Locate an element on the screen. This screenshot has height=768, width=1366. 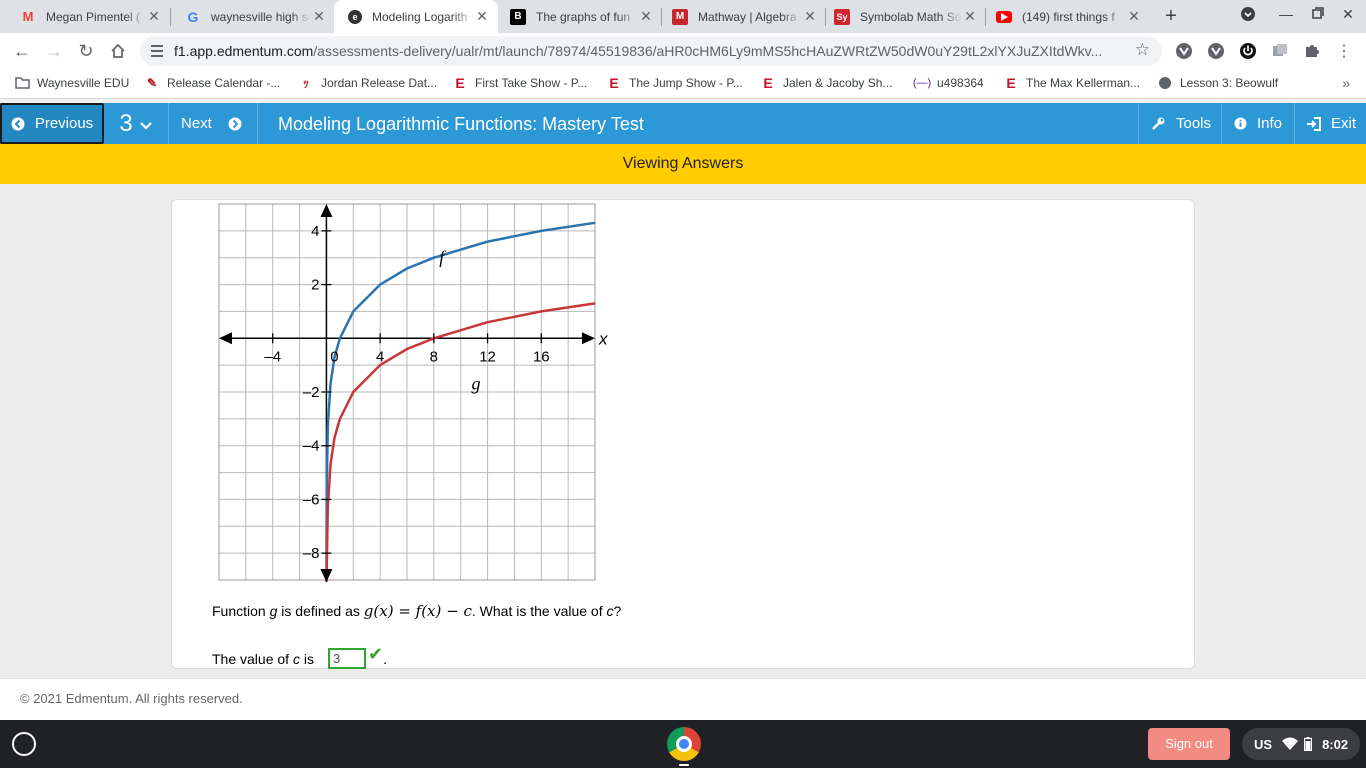
wrench-icon is located at coordinates (1158, 123).